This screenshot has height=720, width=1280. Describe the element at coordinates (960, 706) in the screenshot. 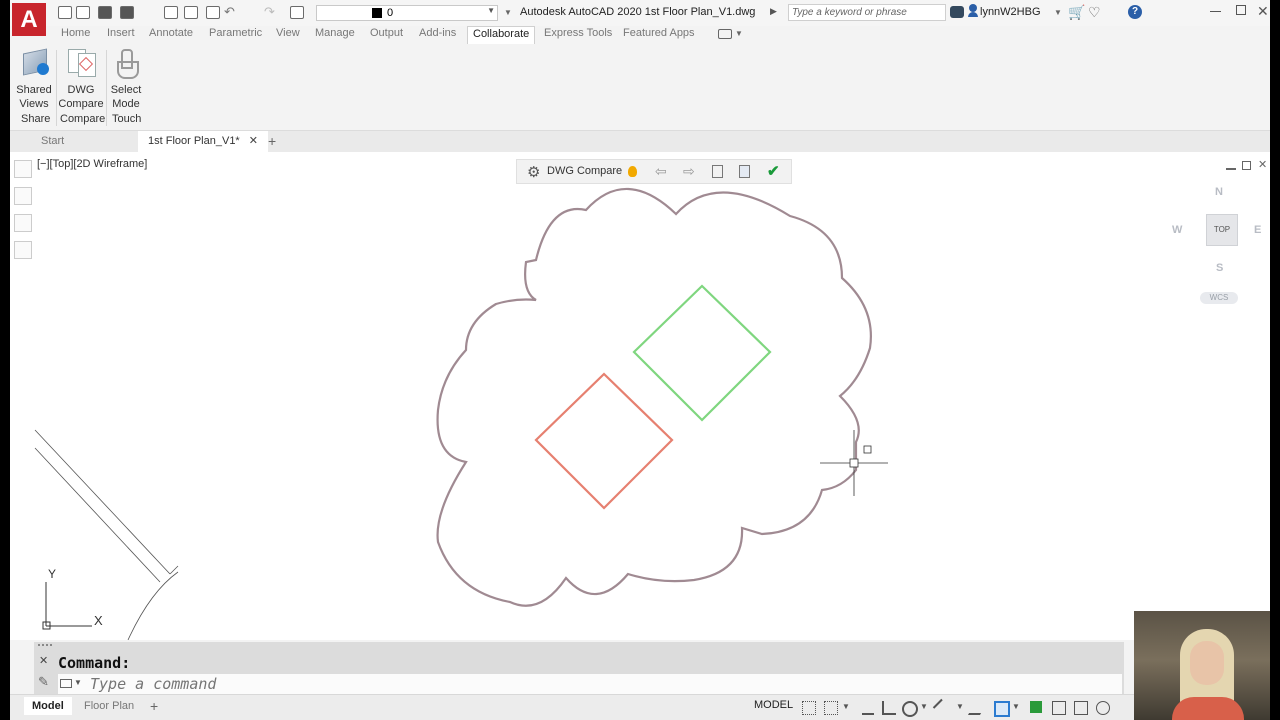

I see `iso-chevron-icon: ▼` at that location.